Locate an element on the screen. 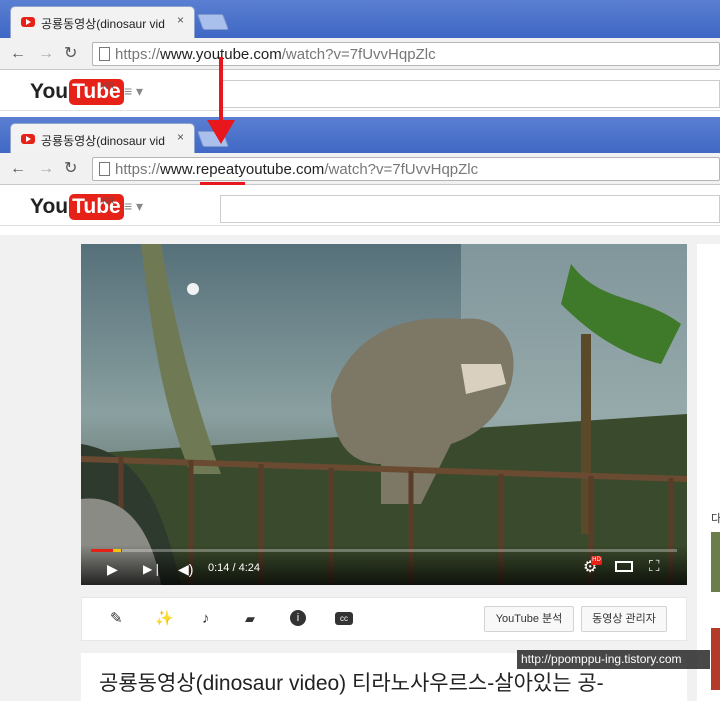 The width and height of the screenshot is (720, 701). progress-bar is located at coordinates (384, 550).